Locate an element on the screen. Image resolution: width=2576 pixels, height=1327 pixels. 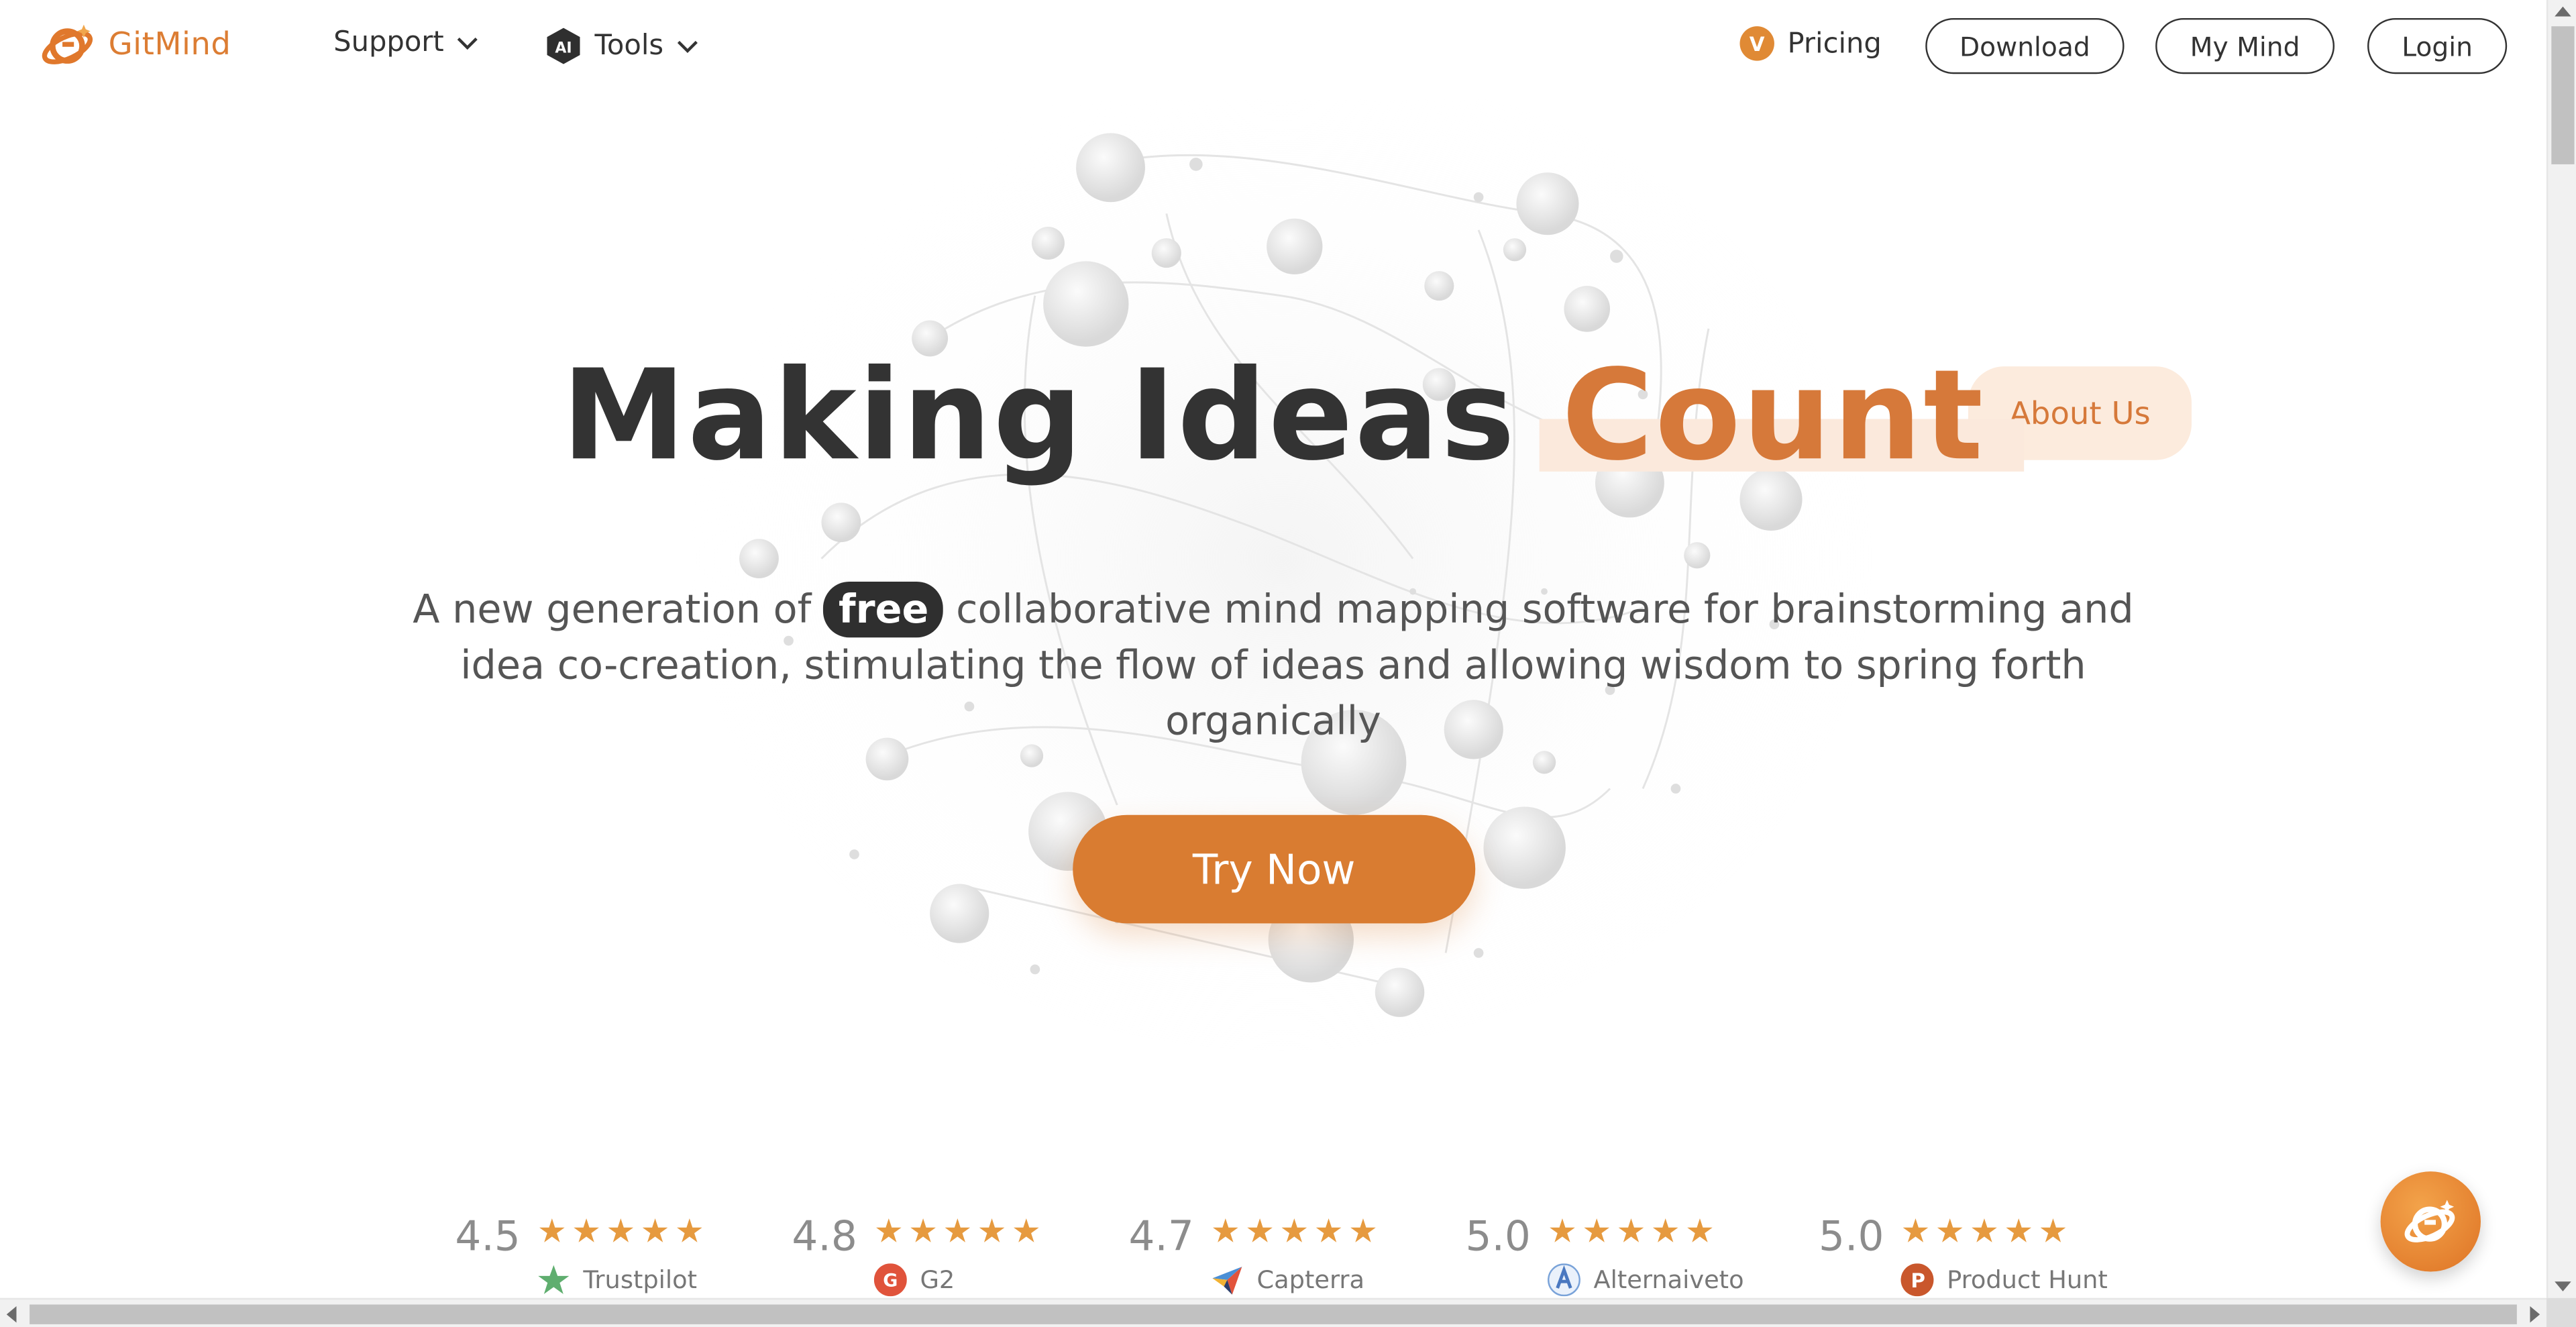
nav-tools: AI Tools is located at coordinates (621, 46).